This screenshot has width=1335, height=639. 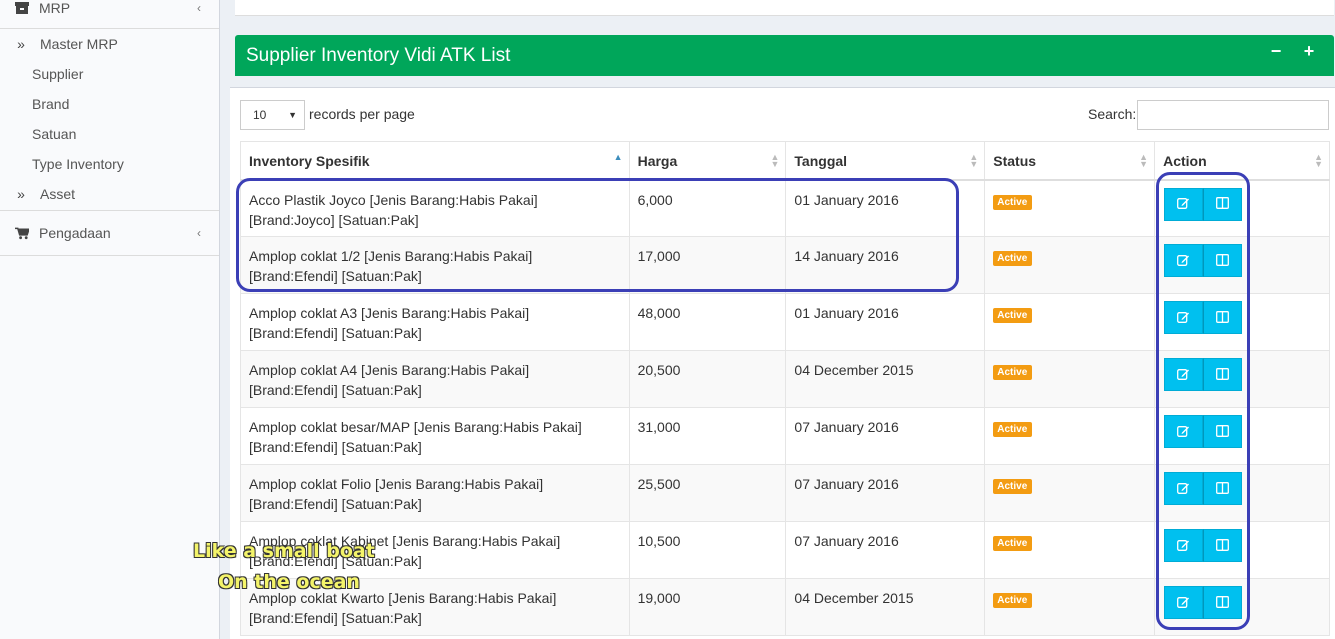 What do you see at coordinates (1070, 161) in the screenshot?
I see `column-header-status: Status ▲ ▼` at bounding box center [1070, 161].